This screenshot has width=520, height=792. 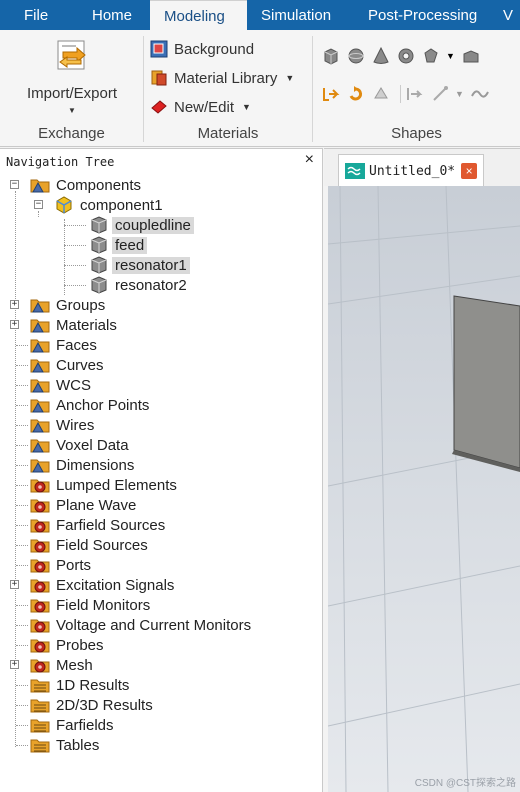 I want to click on tree-item-label: Materials, so click(x=86, y=325).